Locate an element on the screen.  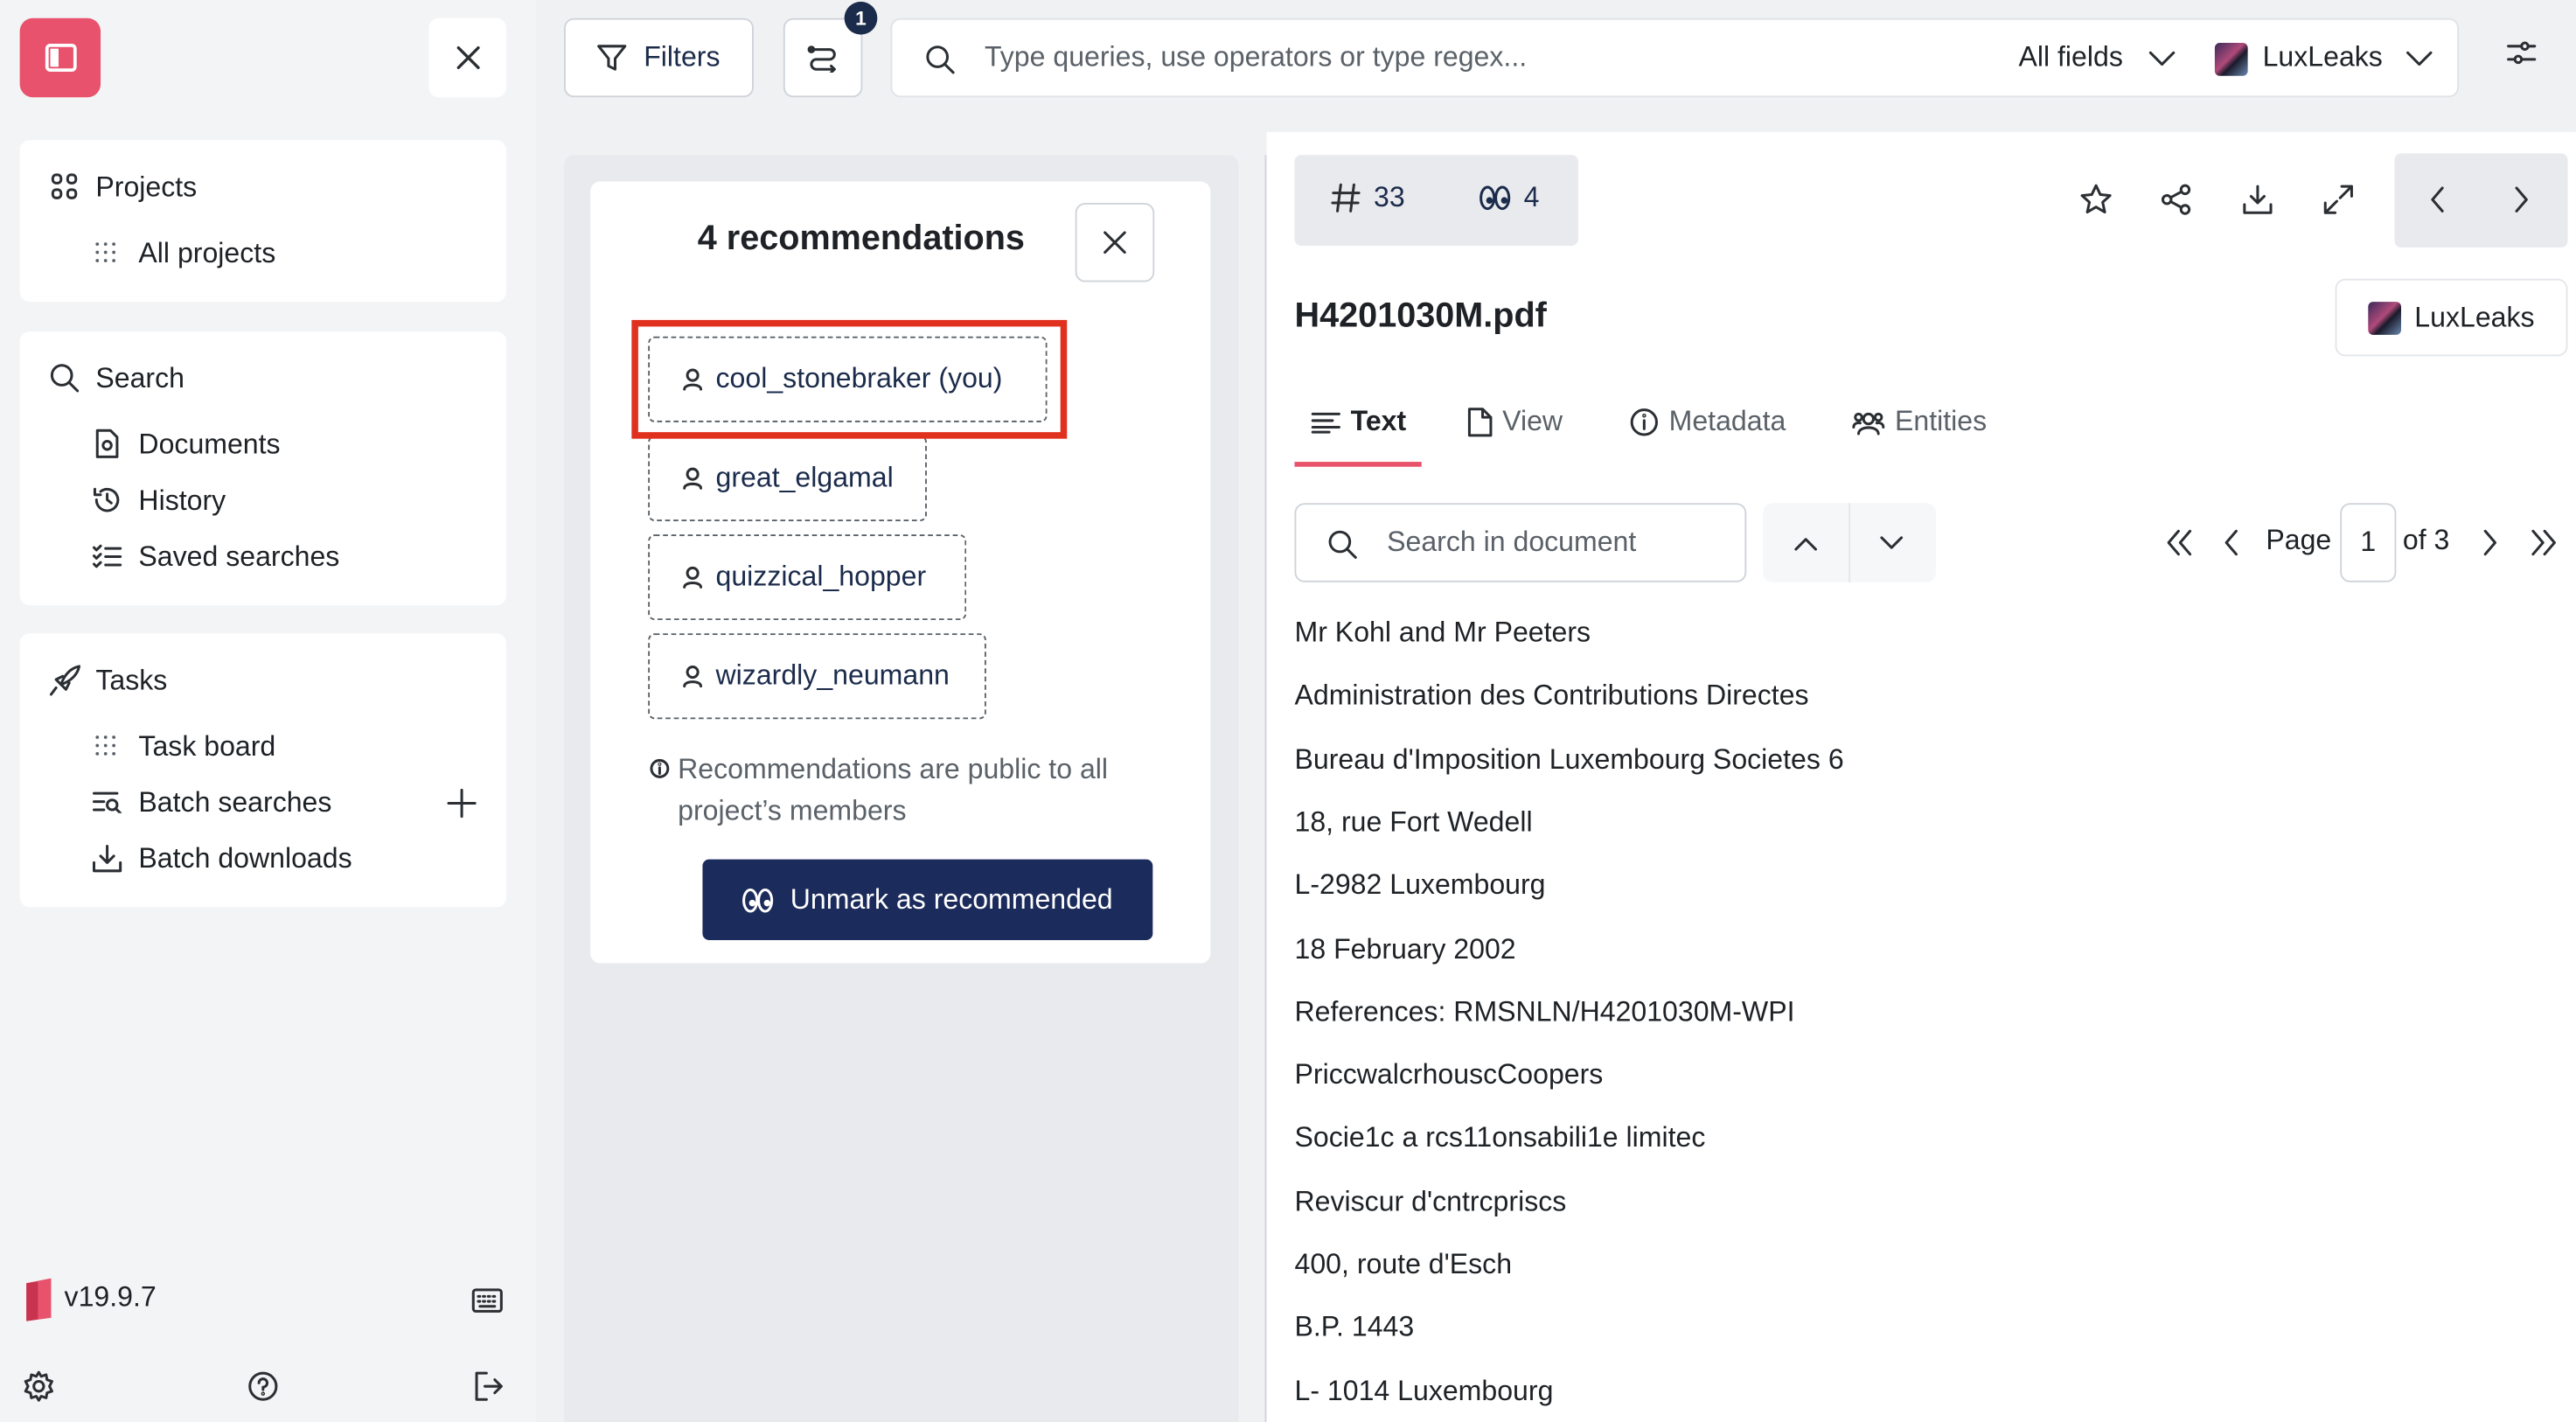
tab-view: View is located at coordinates (1515, 422).